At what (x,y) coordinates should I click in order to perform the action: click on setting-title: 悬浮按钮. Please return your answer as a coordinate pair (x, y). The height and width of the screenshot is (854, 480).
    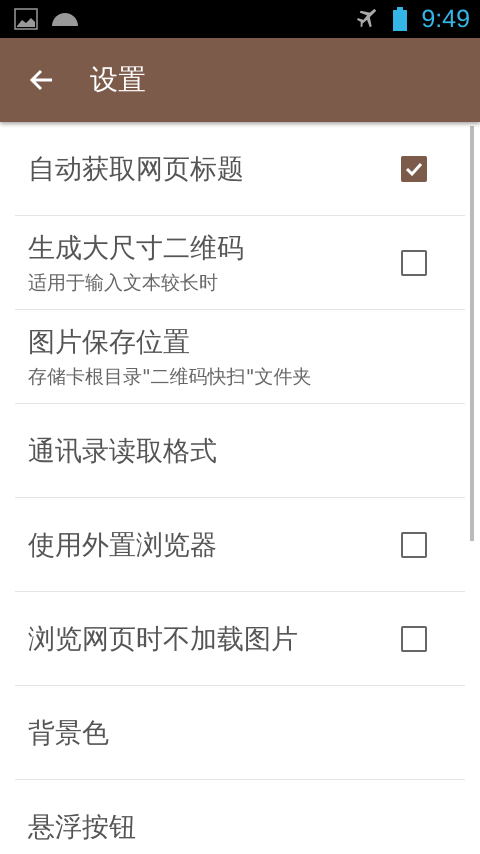
    Looking at the image, I should click on (82, 827).